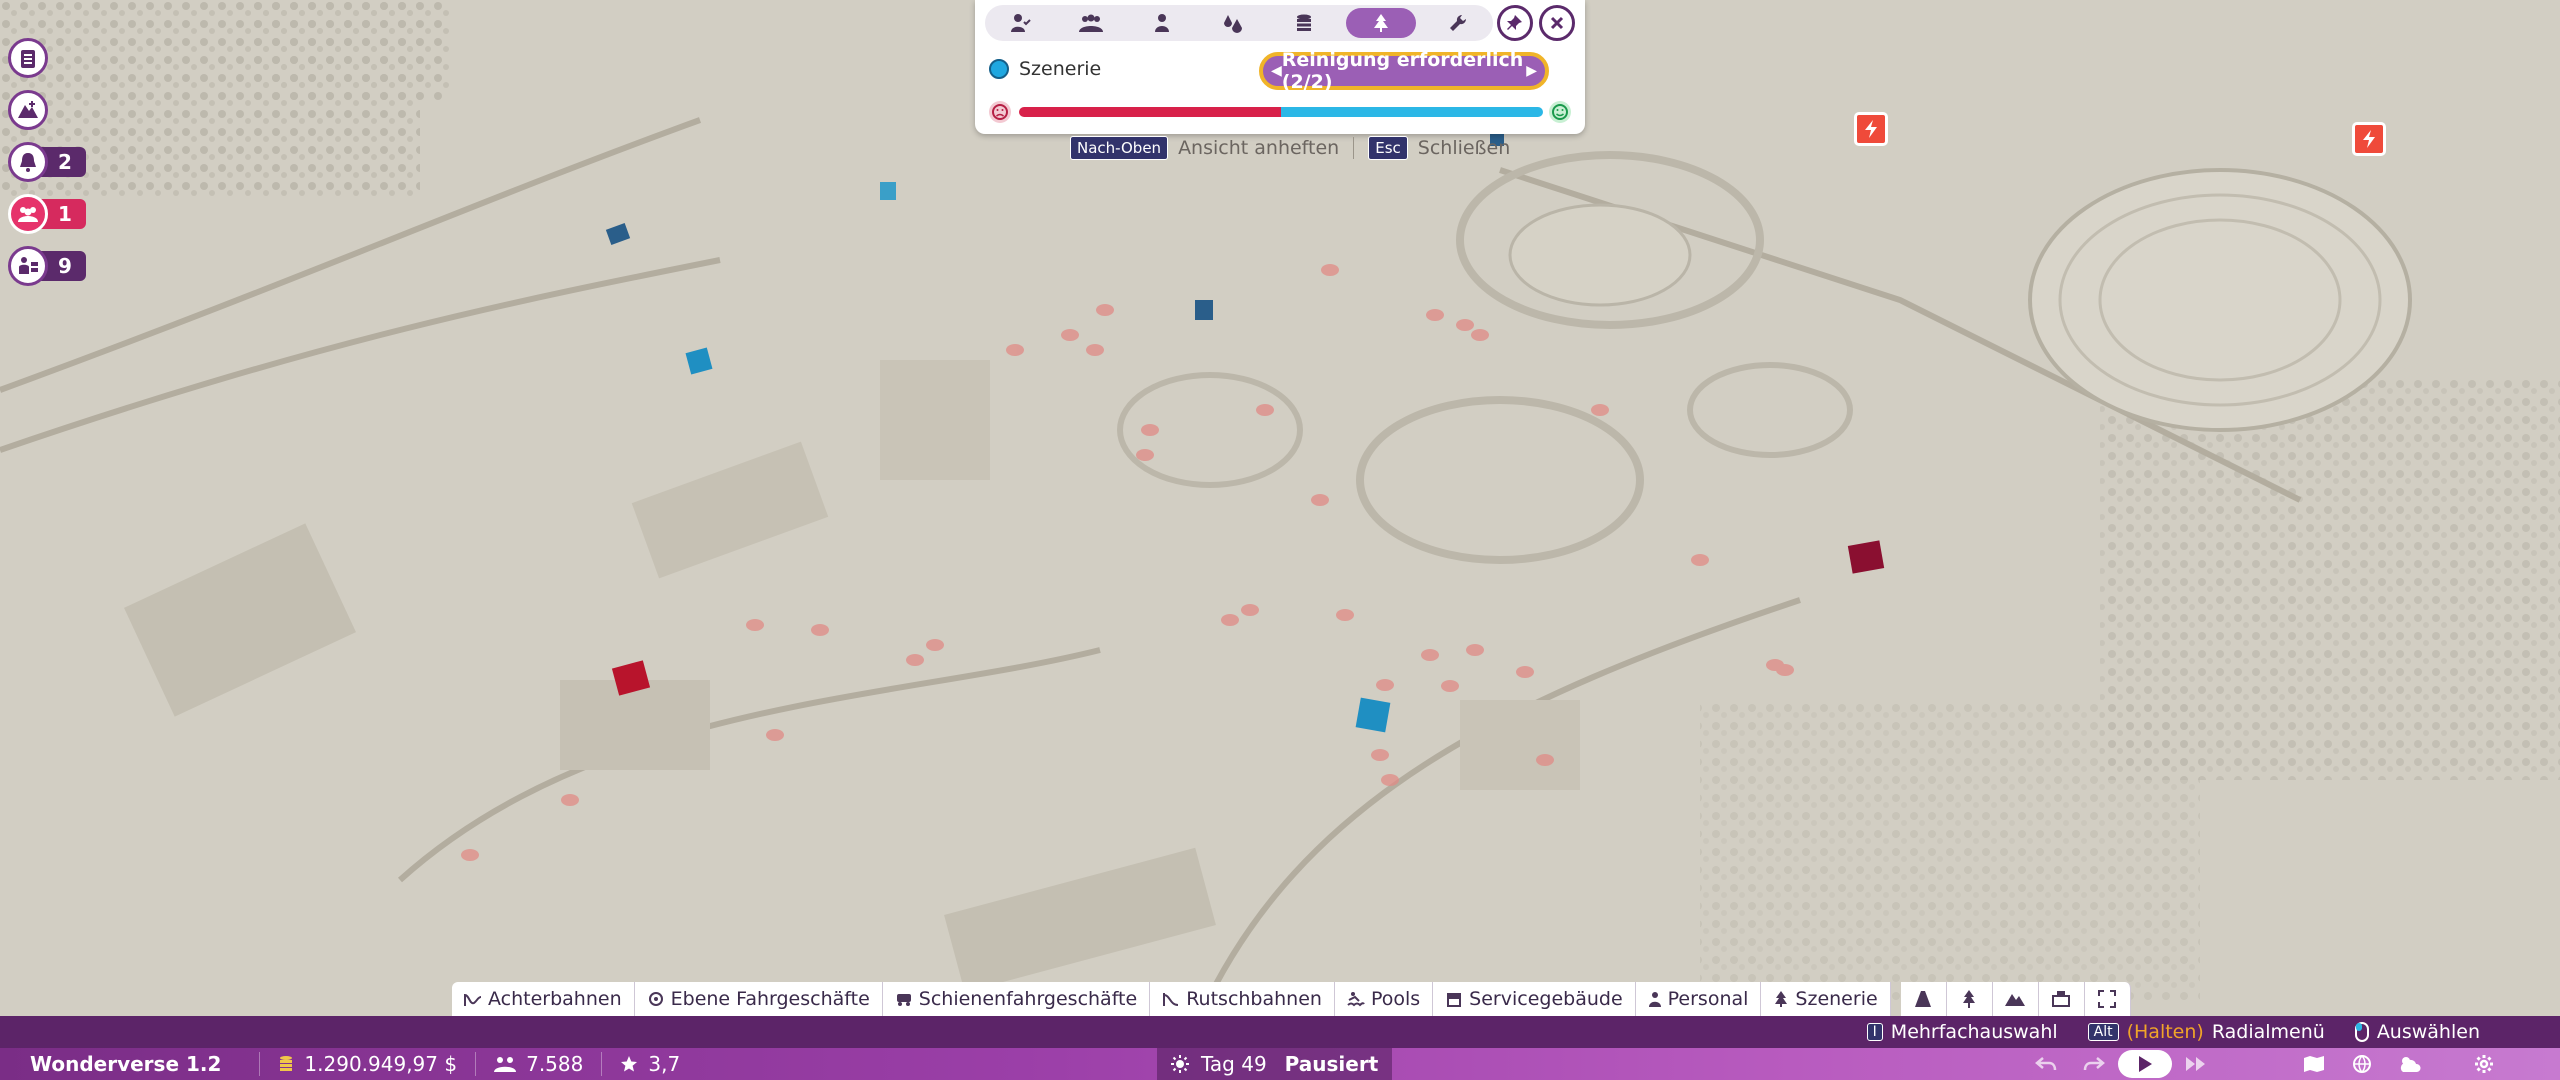 Image resolution: width=2560 pixels, height=1080 pixels. I want to click on pin-key-hint: Nach-Oben, so click(1119, 148).